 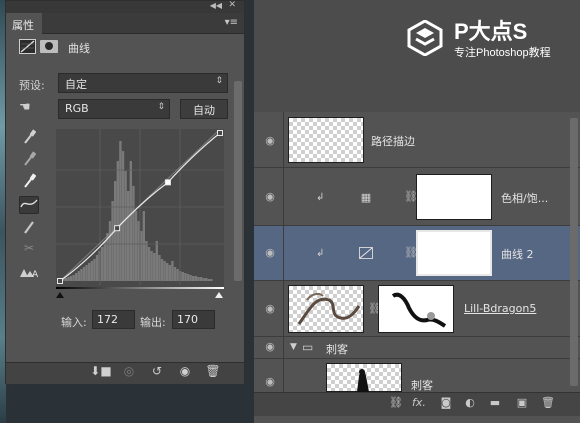 I want to click on add-mask-icon: ◙, so click(x=446, y=404).